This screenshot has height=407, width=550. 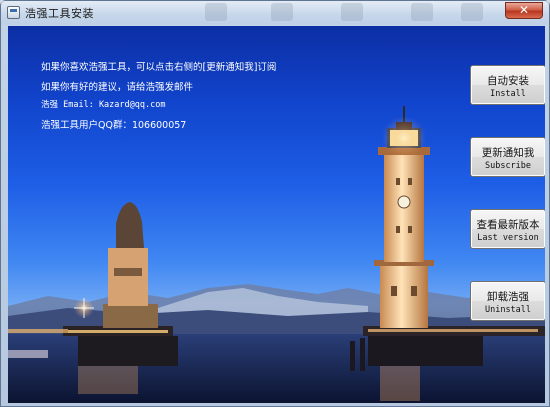 I want to click on install-button-label-en: Install, so click(x=508, y=94).